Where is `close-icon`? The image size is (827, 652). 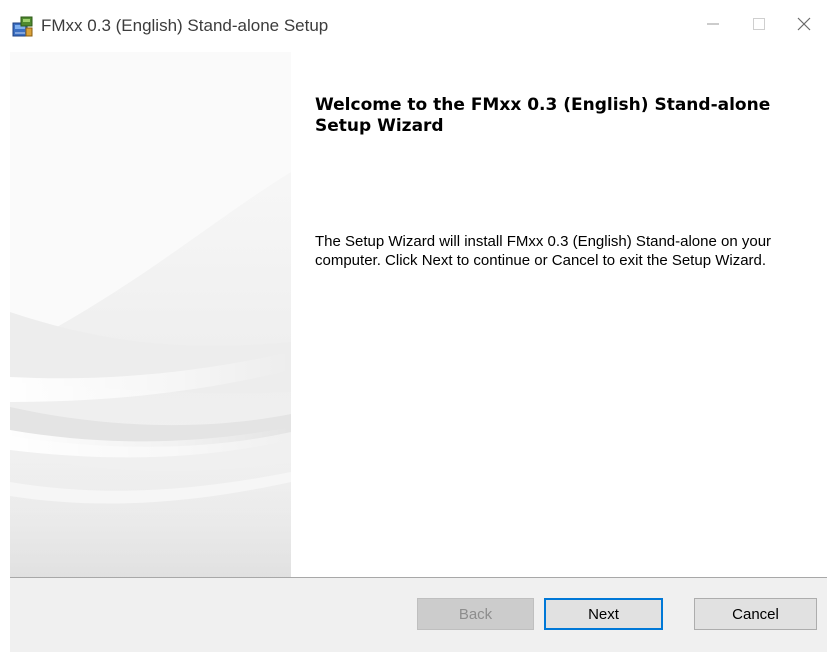 close-icon is located at coordinates (804, 26).